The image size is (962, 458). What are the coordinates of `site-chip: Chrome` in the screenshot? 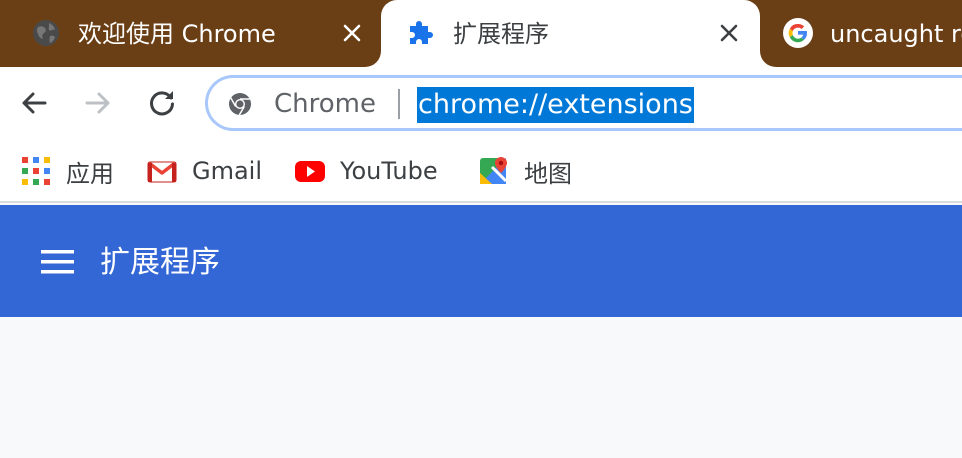 It's located at (325, 104).